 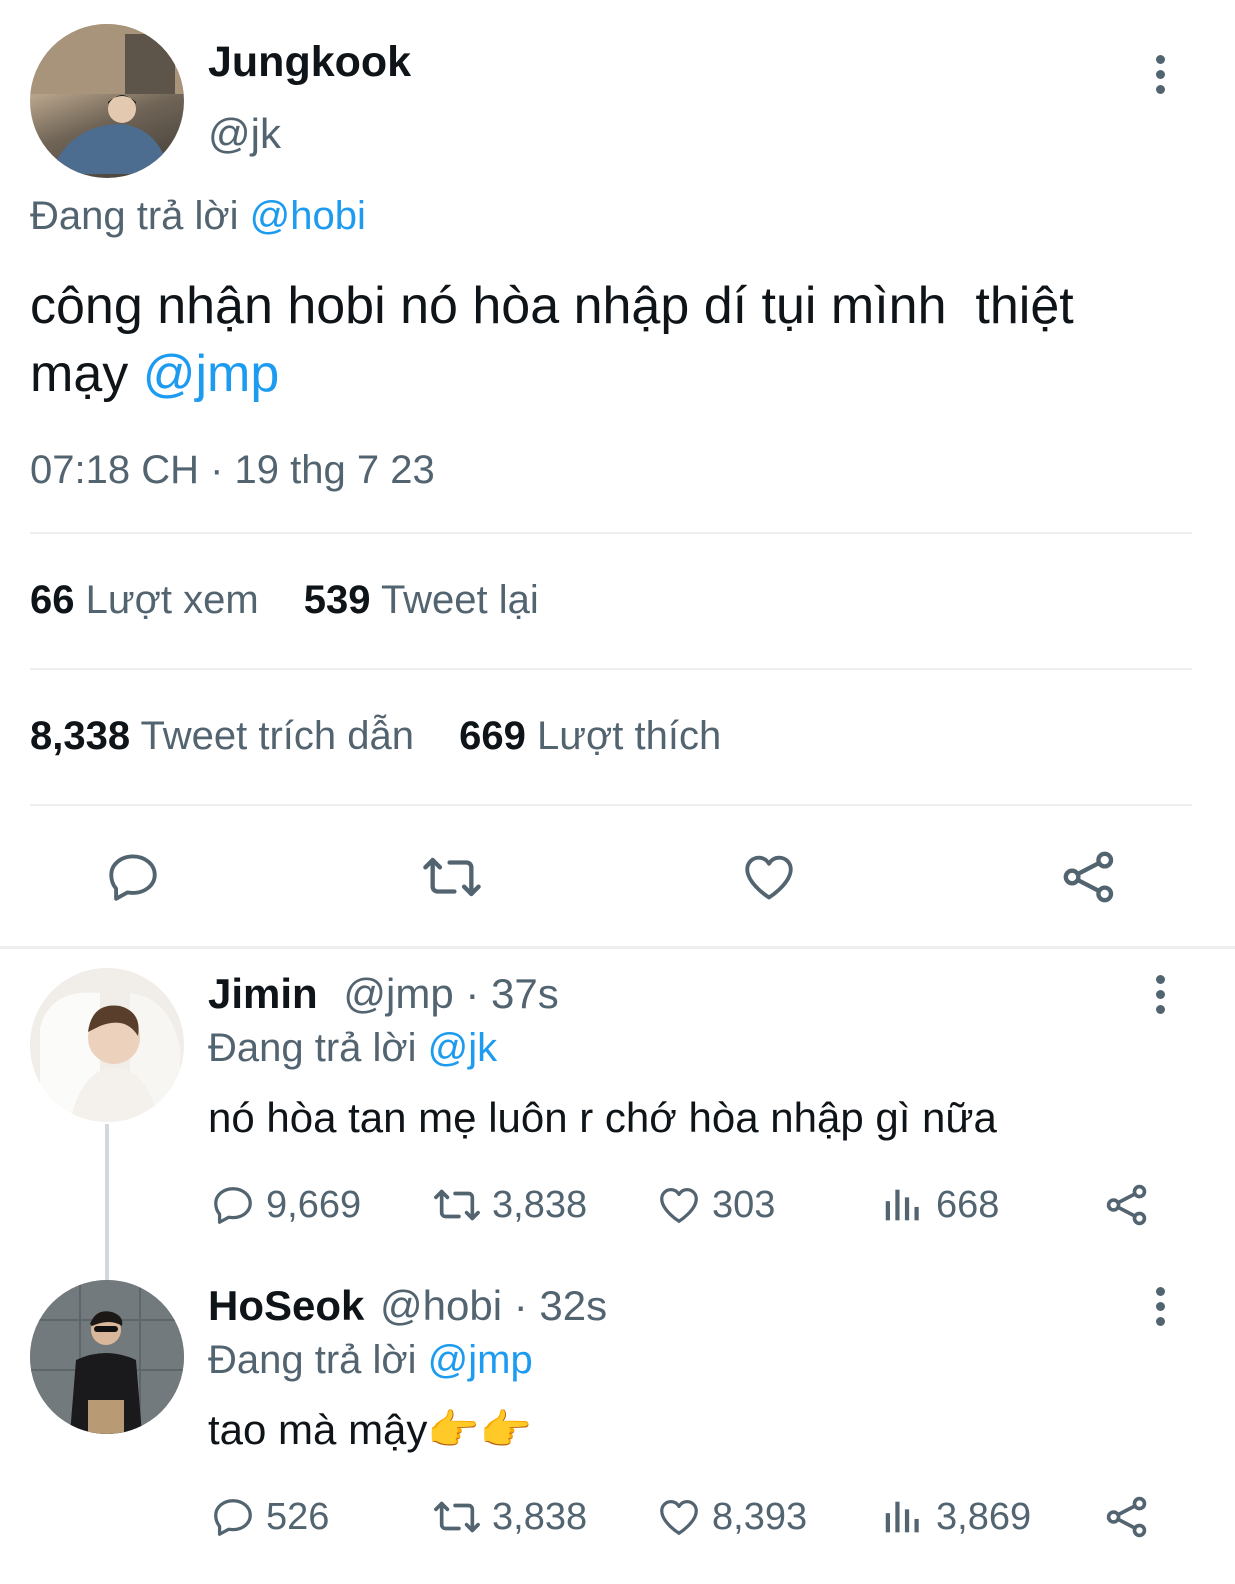 I want to click on stats-row-2: 8,338 Tweet trích dẫn 669 Lượt thích, so click(x=375, y=736).